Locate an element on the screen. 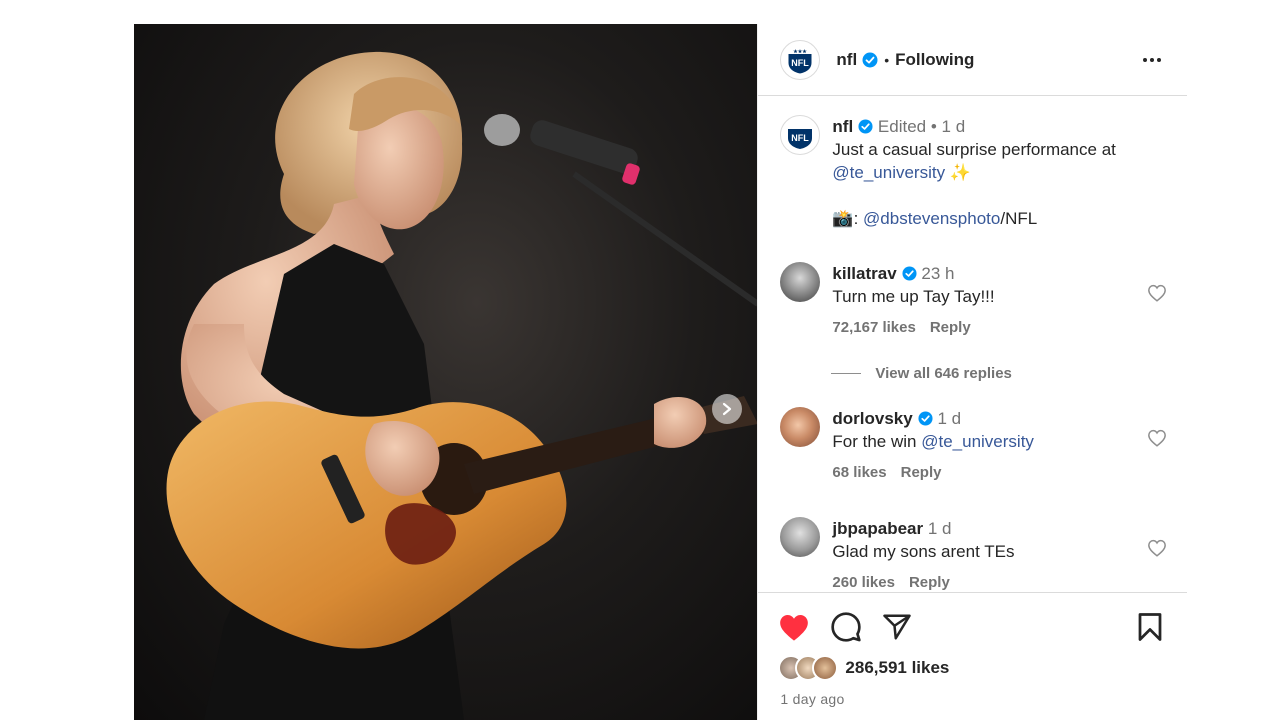 This screenshot has width=1280, height=721. comment-text: For the win is located at coordinates (874, 441).